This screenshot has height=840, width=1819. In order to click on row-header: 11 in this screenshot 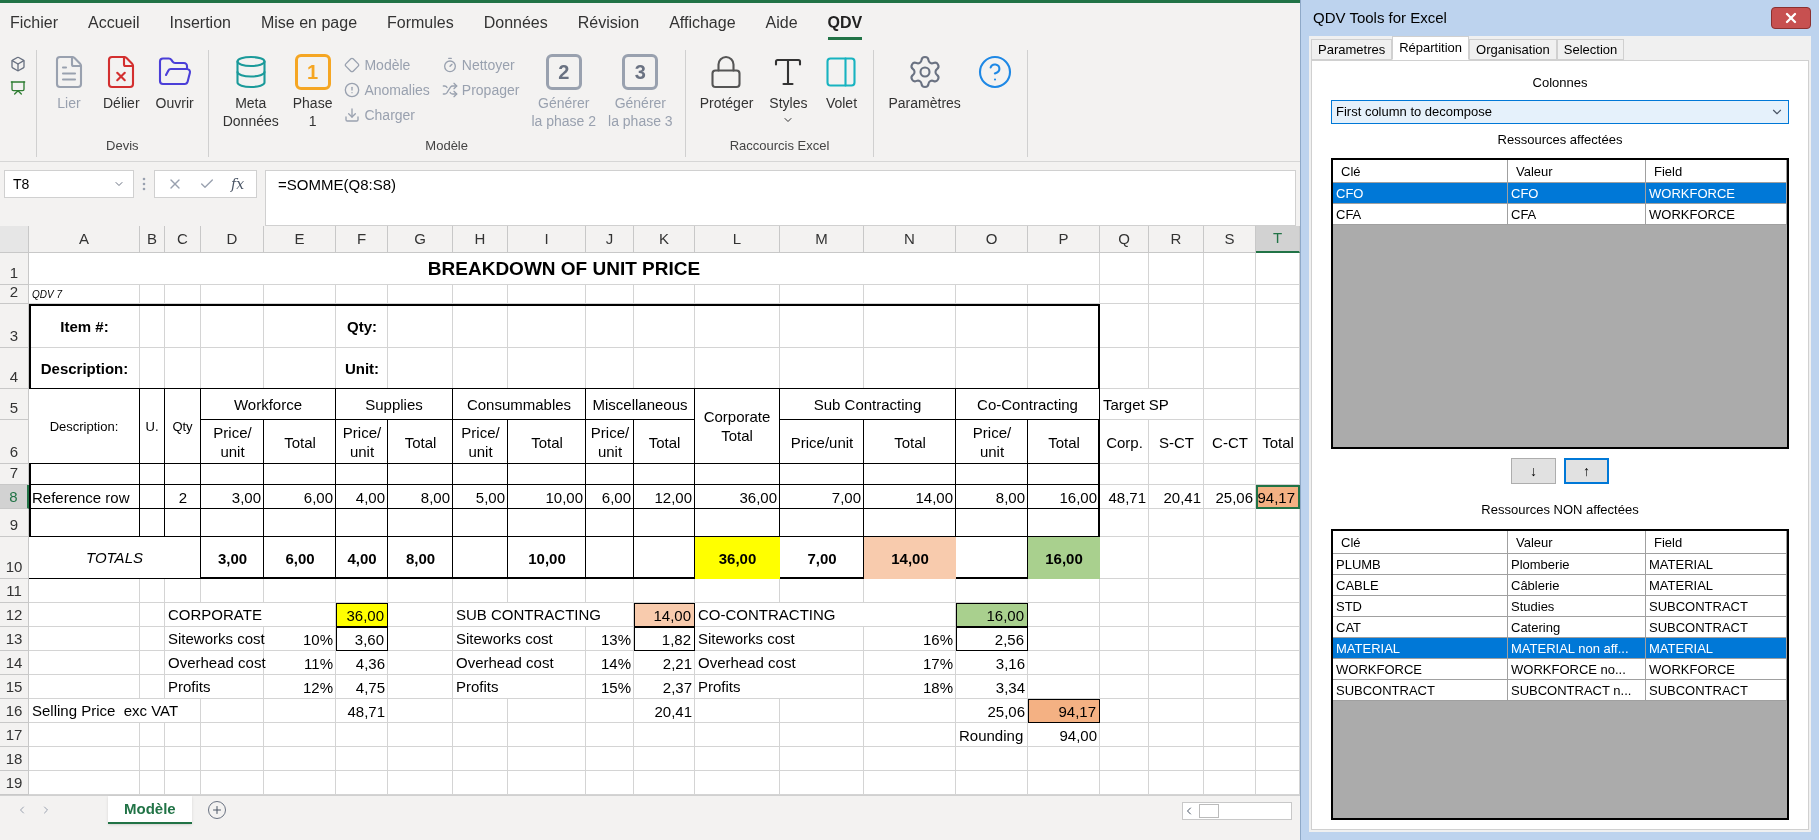, I will do `click(14, 591)`.